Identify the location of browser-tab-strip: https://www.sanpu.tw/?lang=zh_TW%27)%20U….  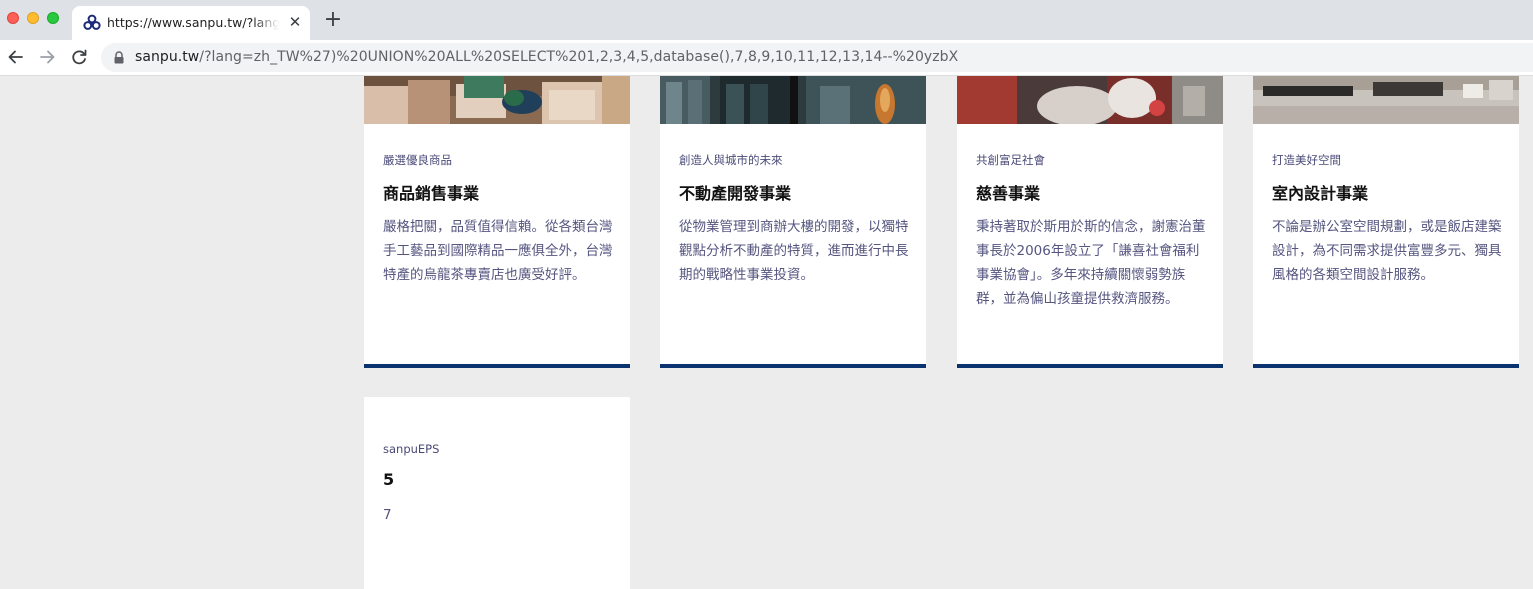
(766, 20).